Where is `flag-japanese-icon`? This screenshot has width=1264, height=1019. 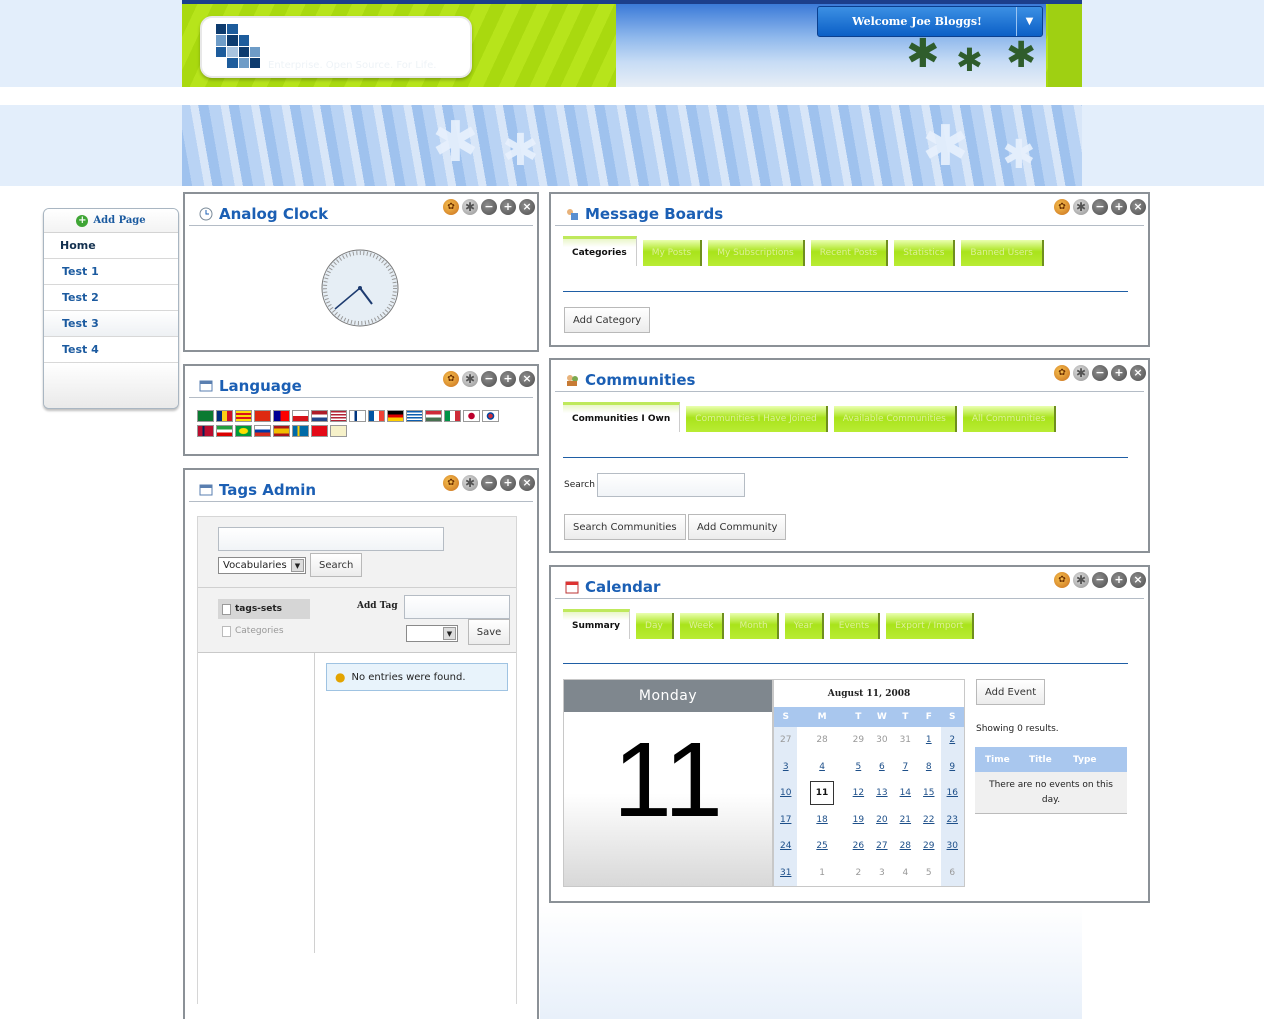 flag-japanese-icon is located at coordinates (471, 416).